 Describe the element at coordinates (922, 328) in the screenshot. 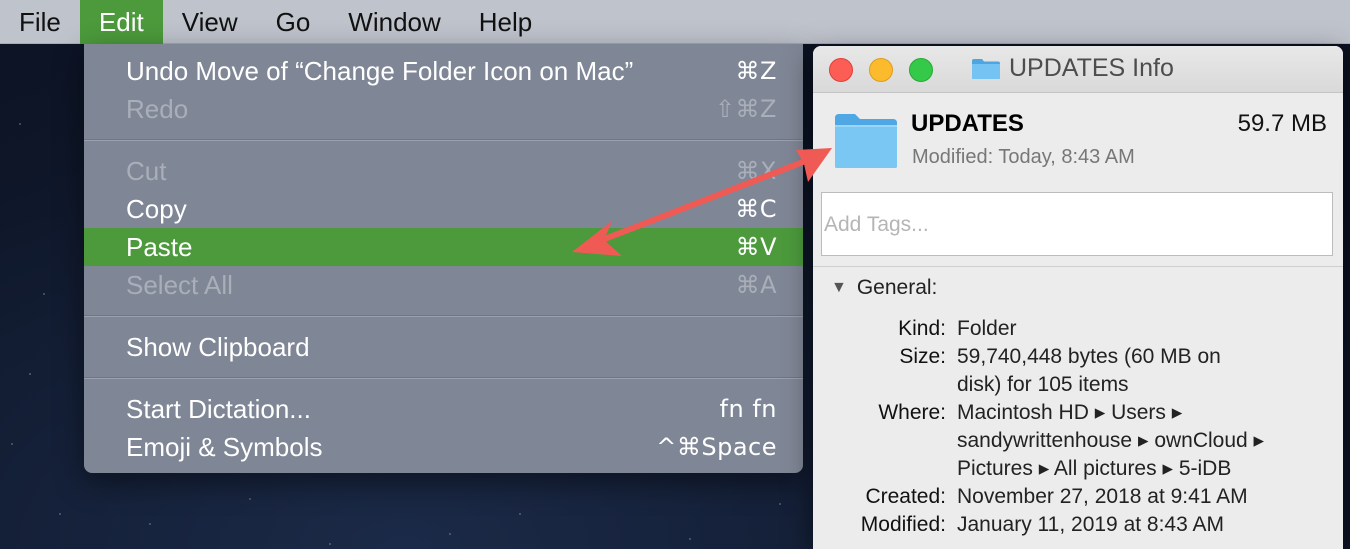

I see `kind-label: Kind:` at that location.